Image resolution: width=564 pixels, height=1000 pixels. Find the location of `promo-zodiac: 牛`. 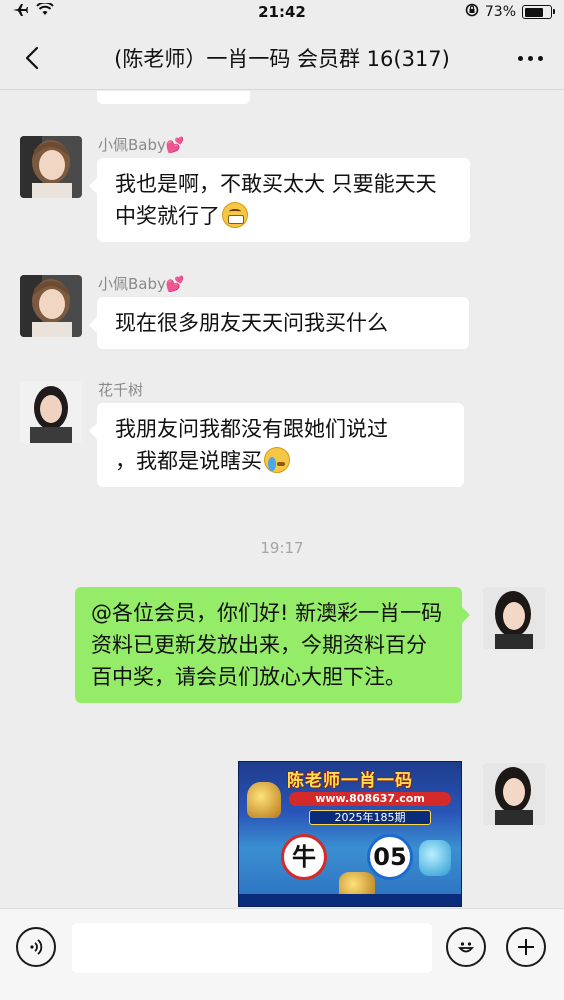

promo-zodiac: 牛 is located at coordinates (304, 857).